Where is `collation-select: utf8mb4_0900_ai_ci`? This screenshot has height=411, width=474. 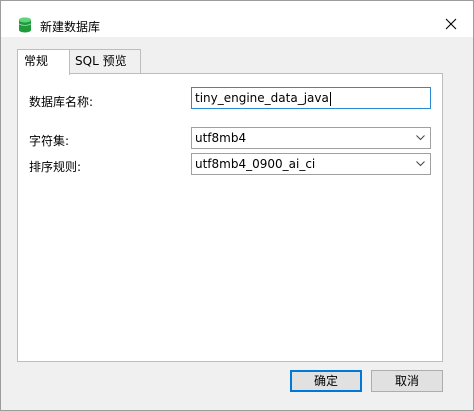
collation-select: utf8mb4_0900_ai_ci is located at coordinates (311, 164).